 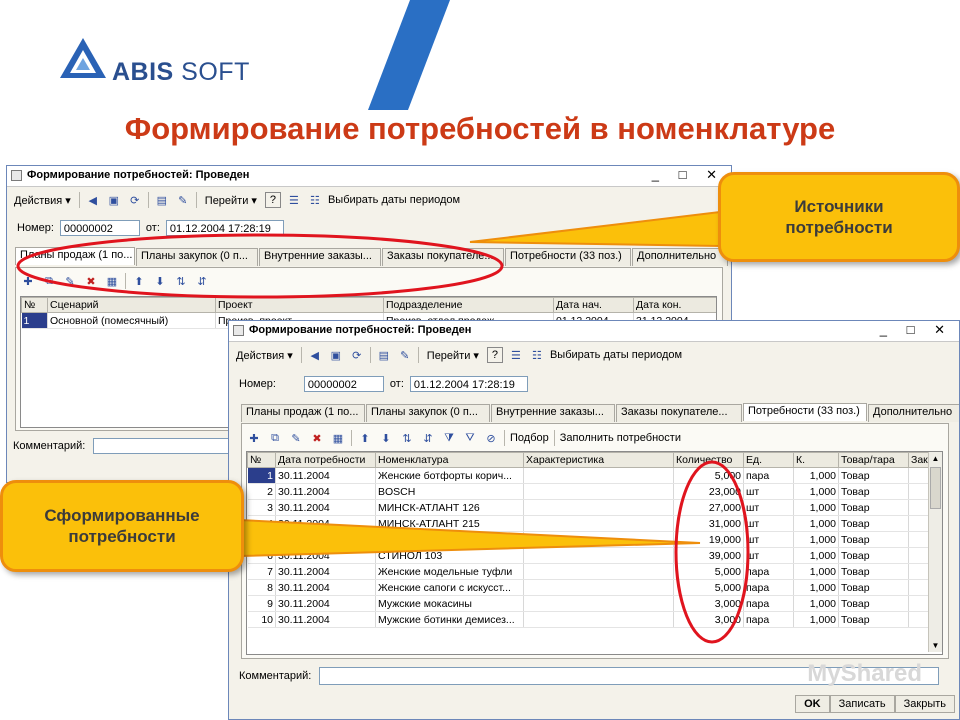 What do you see at coordinates (674, 305) in the screenshot?
I see `column-header: Дата кон.` at bounding box center [674, 305].